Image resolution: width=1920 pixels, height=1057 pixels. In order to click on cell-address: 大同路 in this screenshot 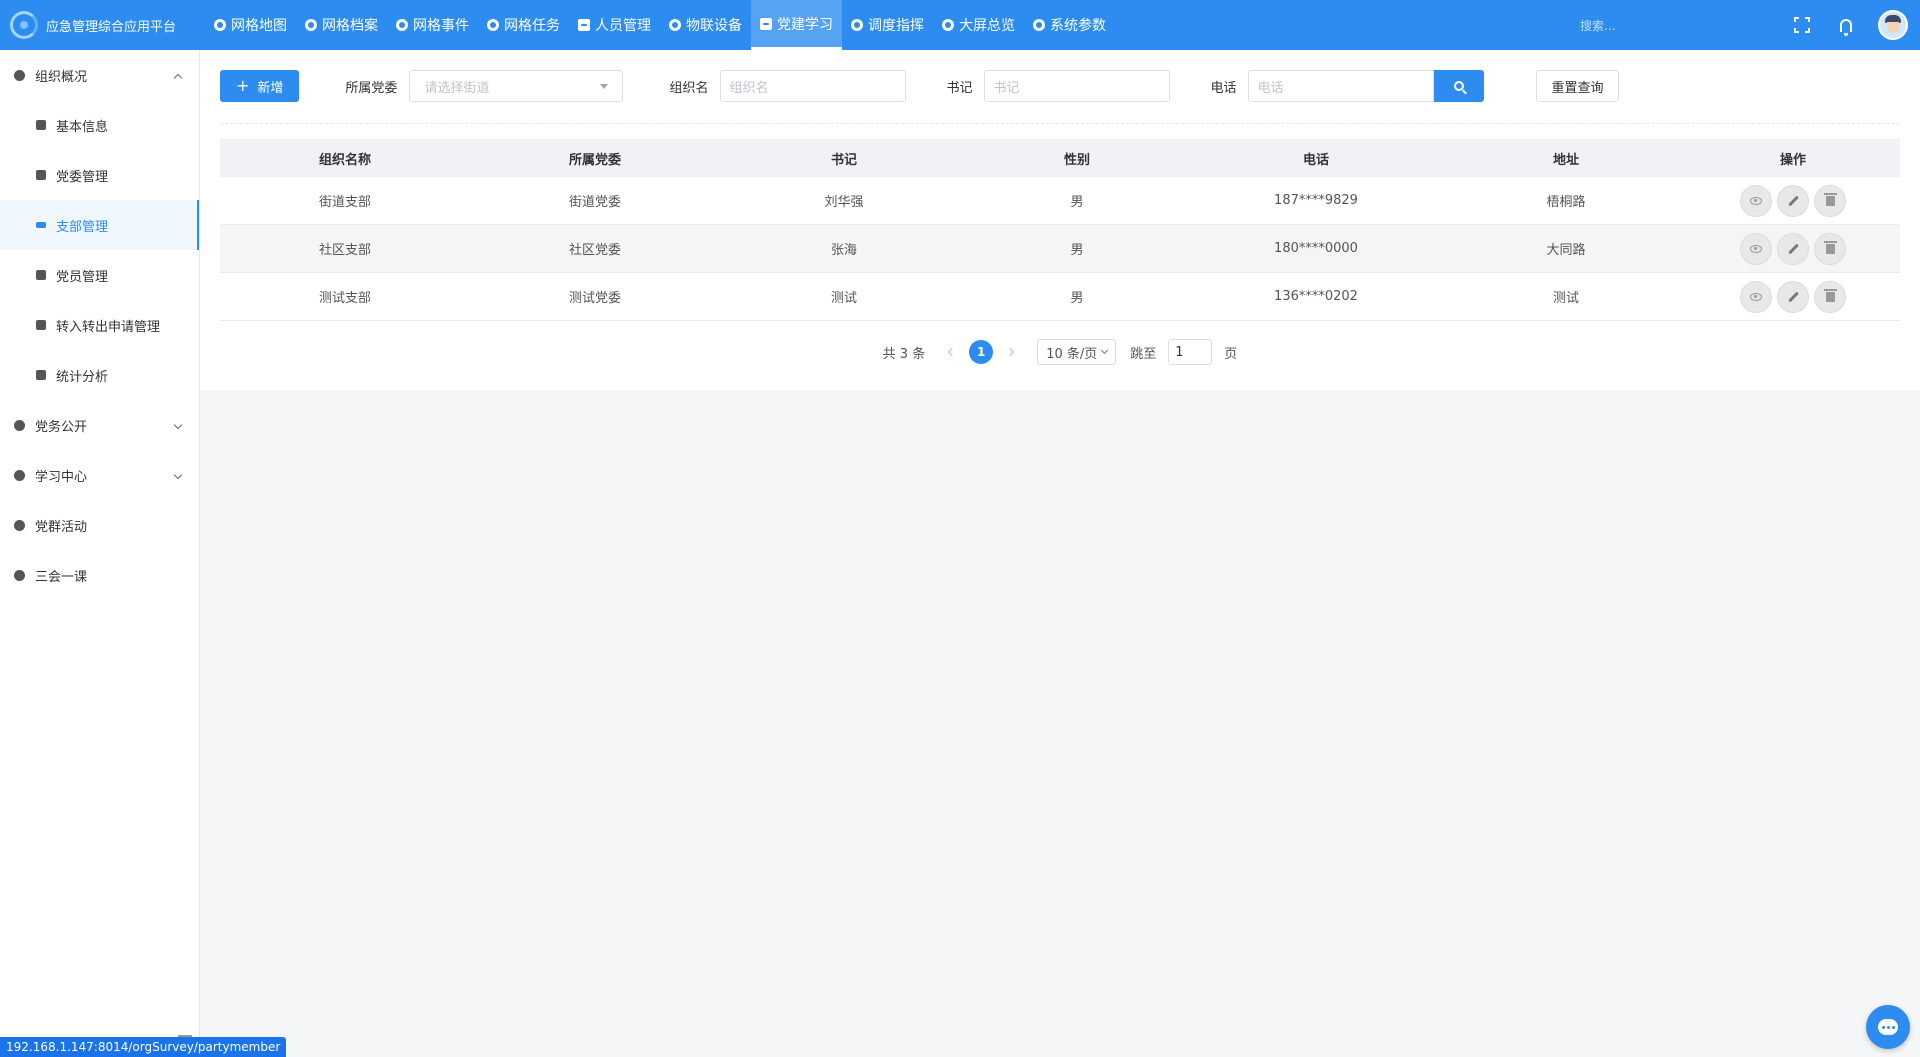, I will do `click(1566, 250)`.